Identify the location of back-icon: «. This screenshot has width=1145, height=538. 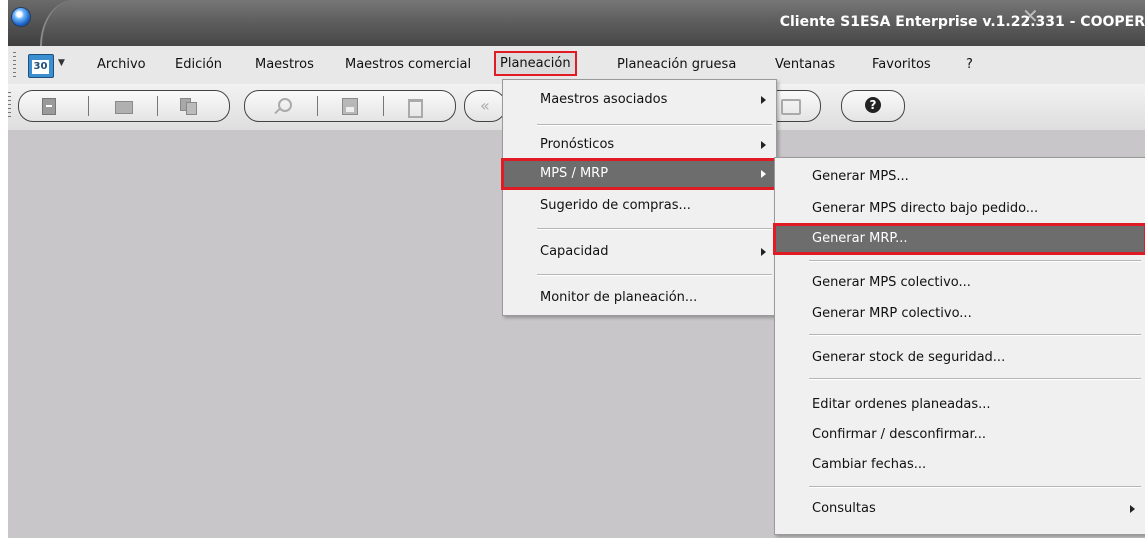
(485, 105).